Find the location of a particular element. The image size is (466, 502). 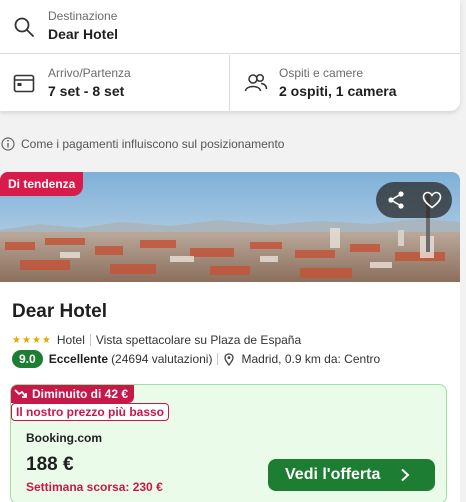

photo-actions is located at coordinates (414, 200).